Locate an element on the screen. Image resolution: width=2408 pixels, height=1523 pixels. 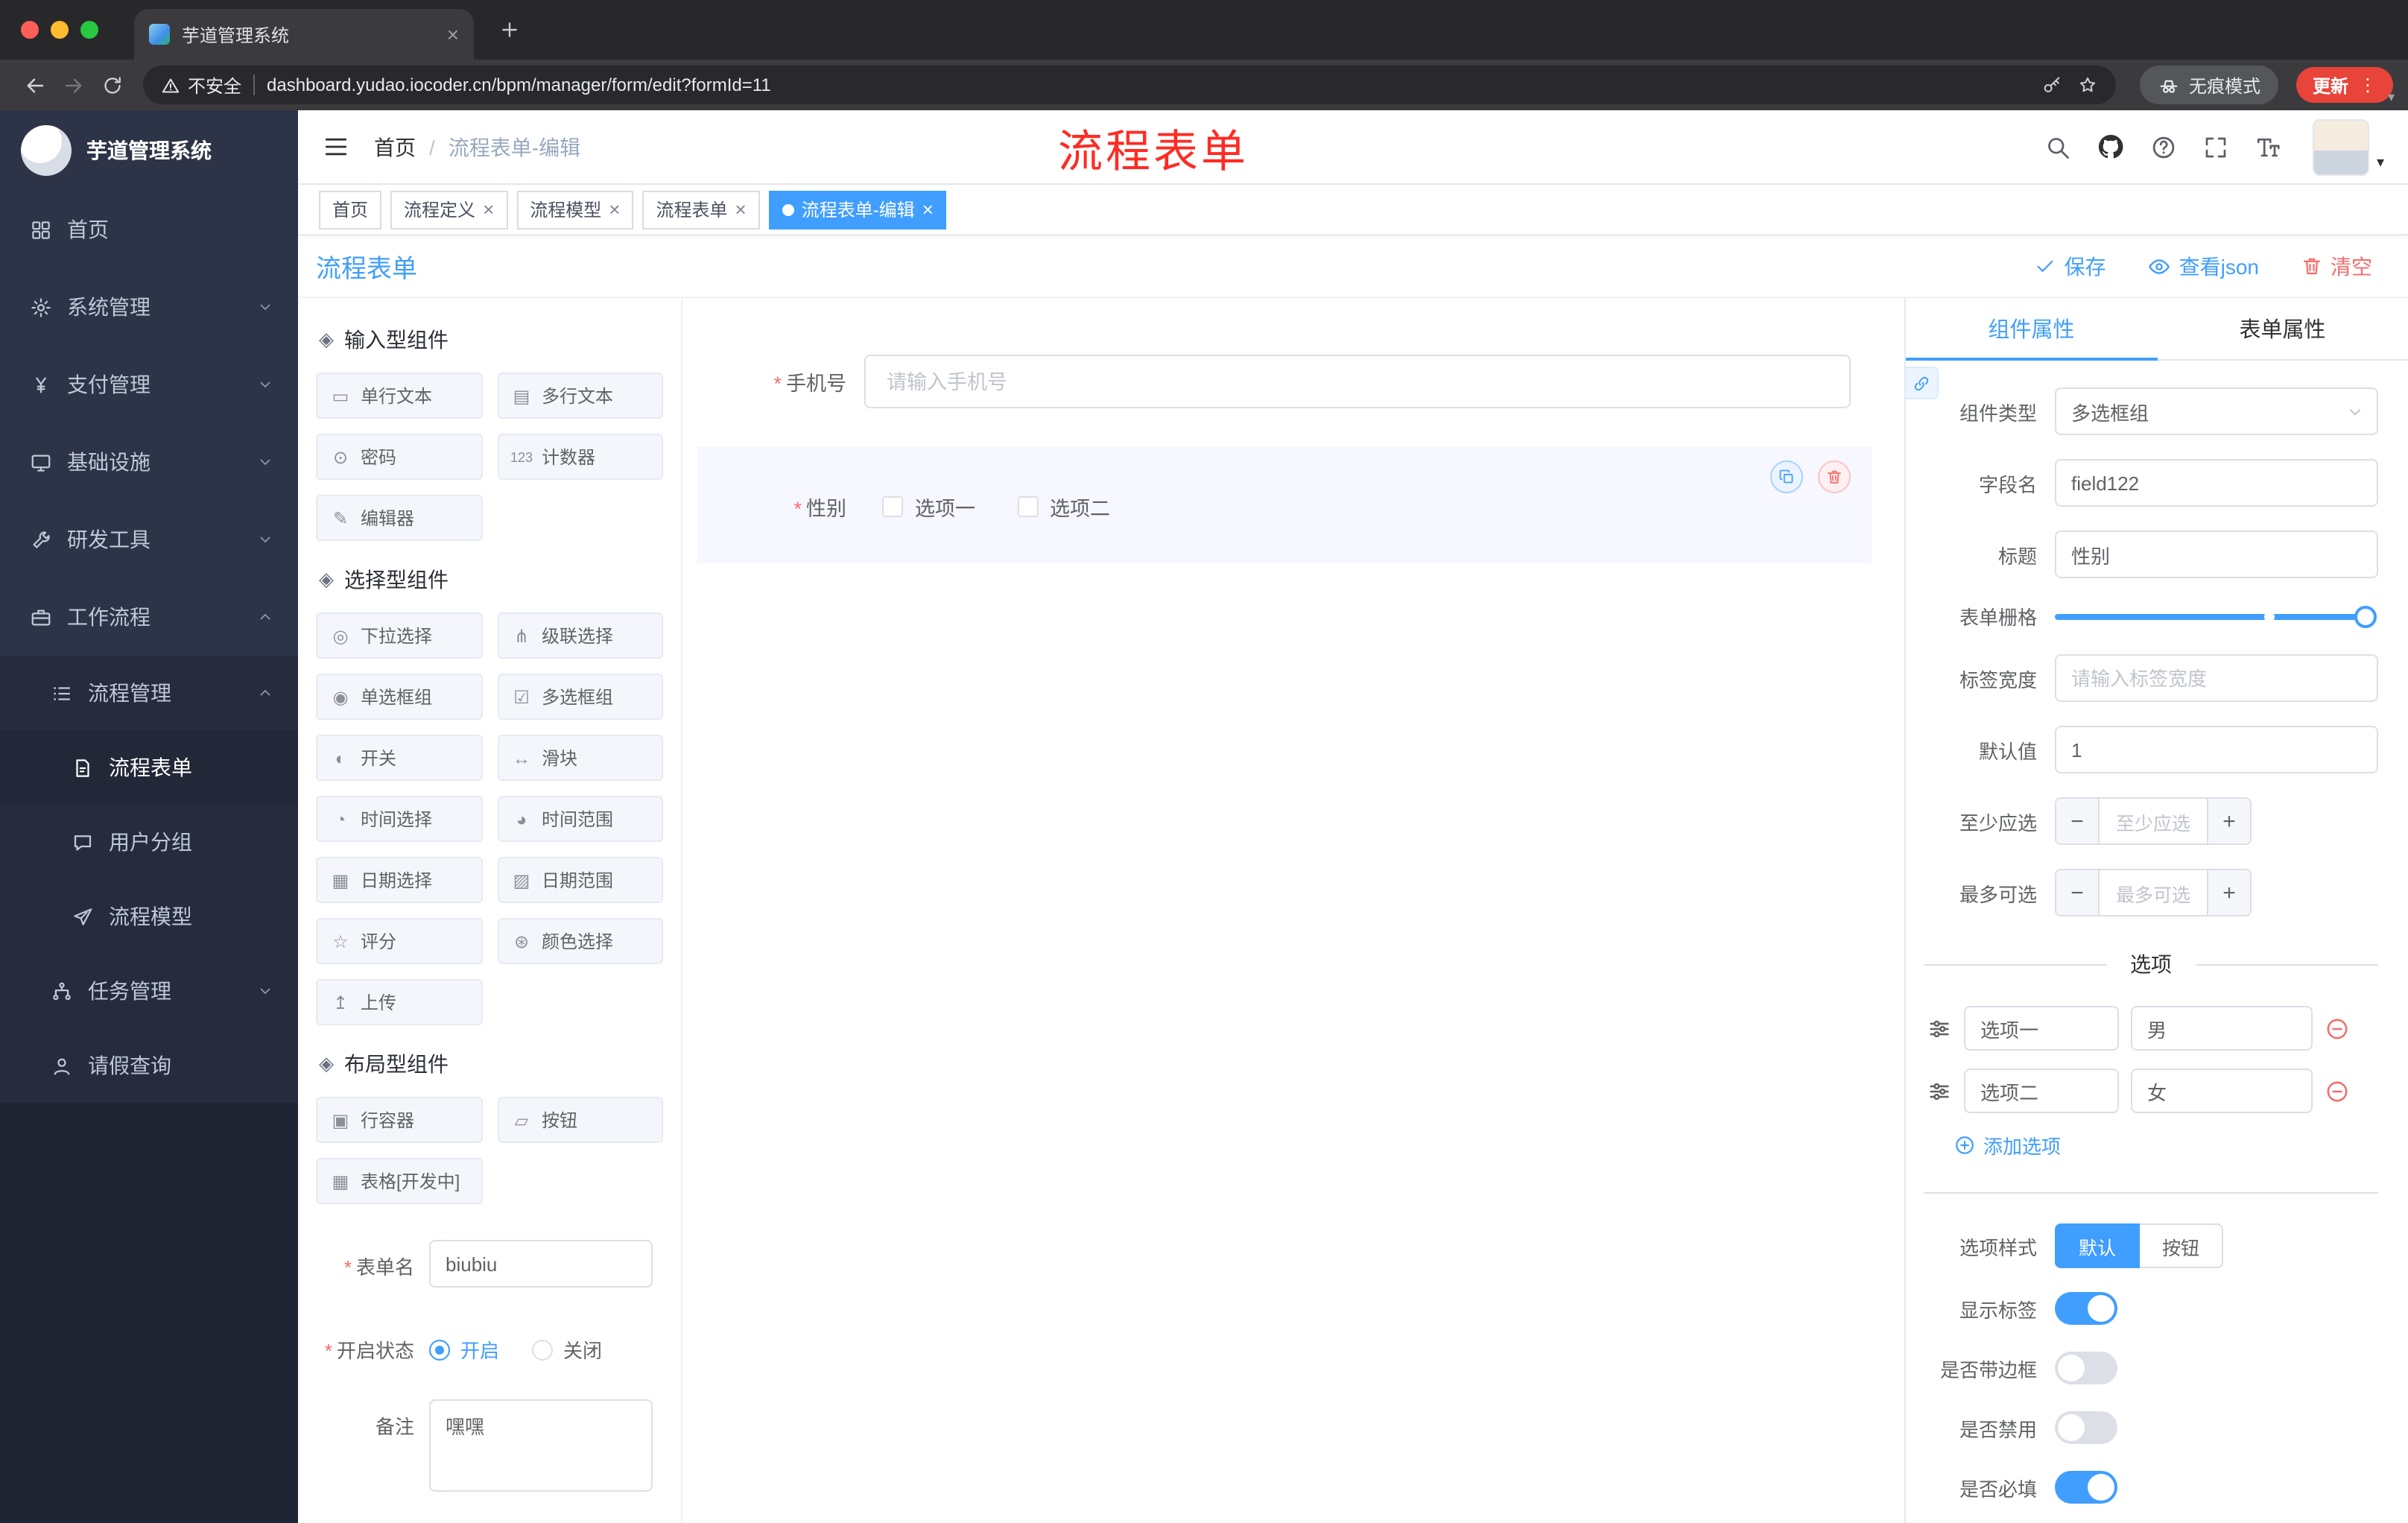
sidebar-item-system: 系统管理 is located at coordinates (149, 307).